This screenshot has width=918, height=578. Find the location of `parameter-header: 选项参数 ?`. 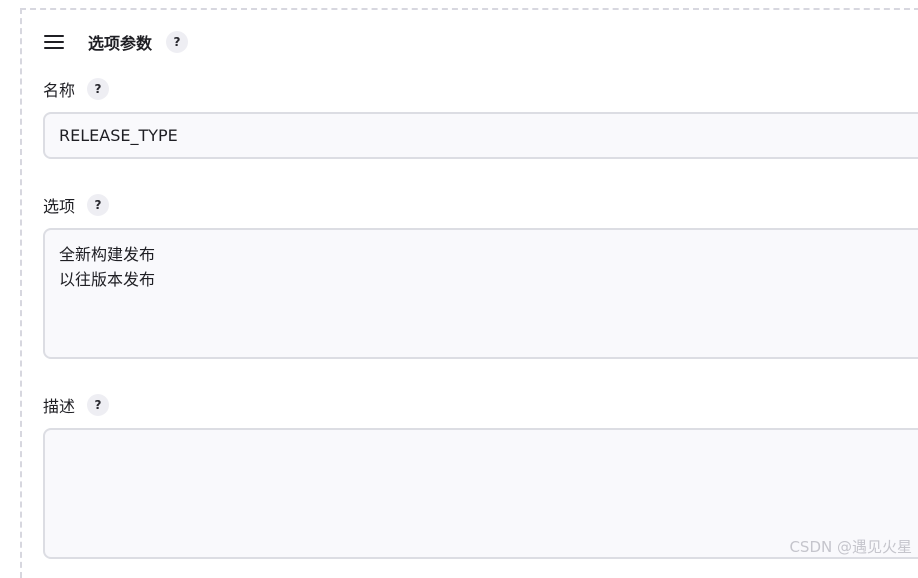

parameter-header: 选项参数 ? is located at coordinates (116, 42).